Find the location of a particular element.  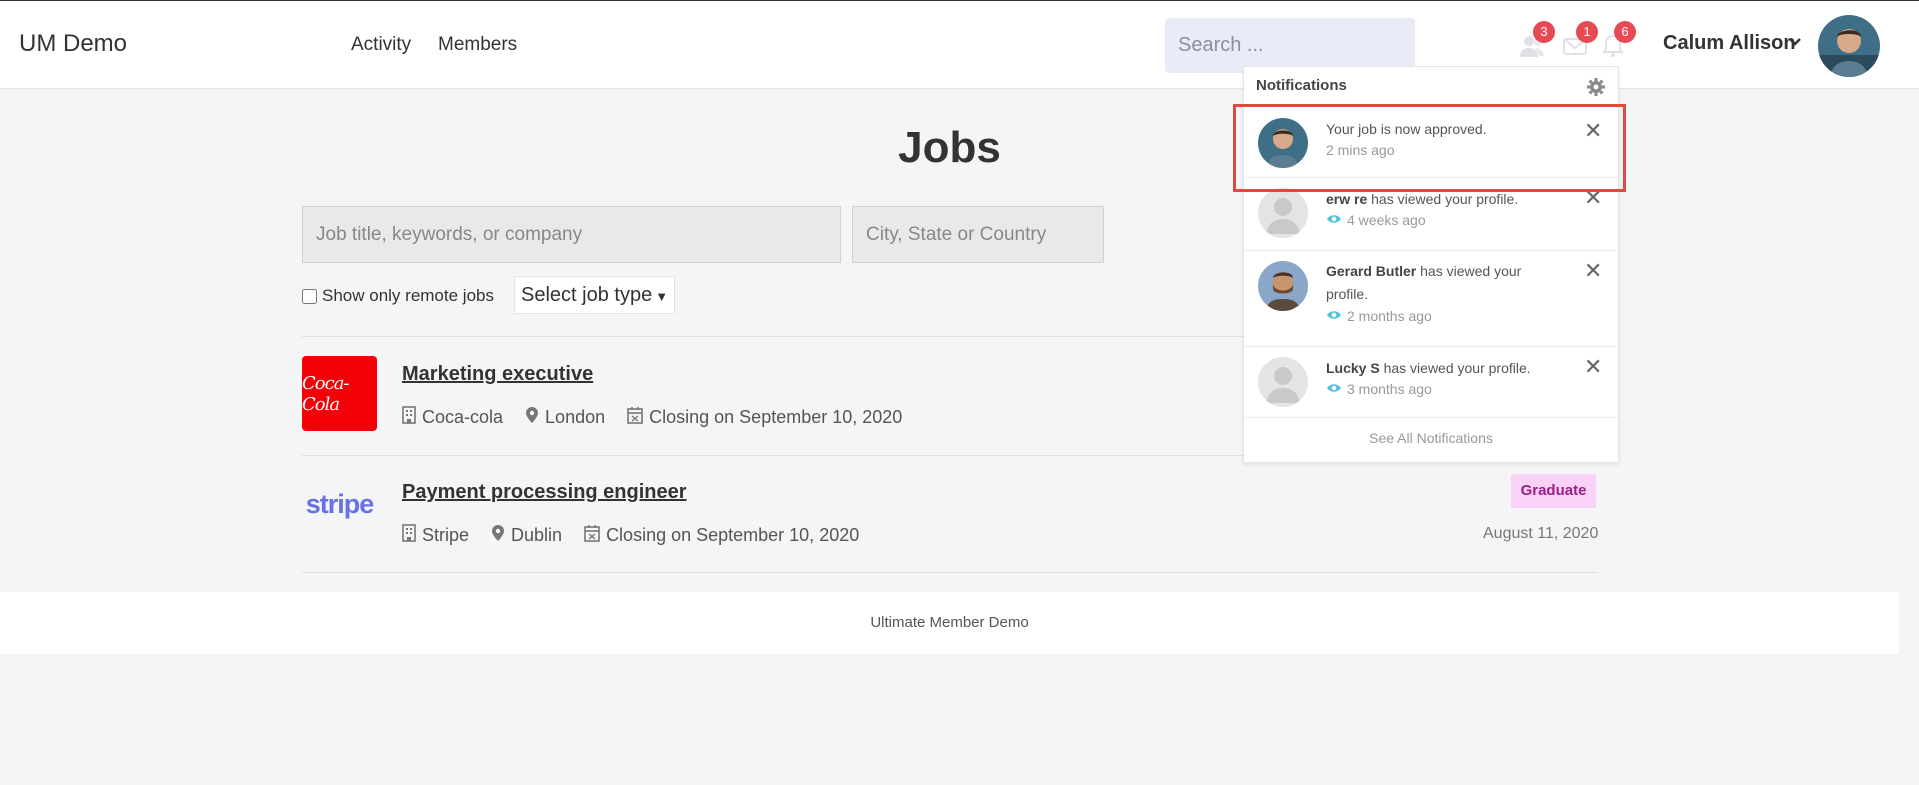

notification-time-text: 4 weeks ago is located at coordinates (1386, 220).